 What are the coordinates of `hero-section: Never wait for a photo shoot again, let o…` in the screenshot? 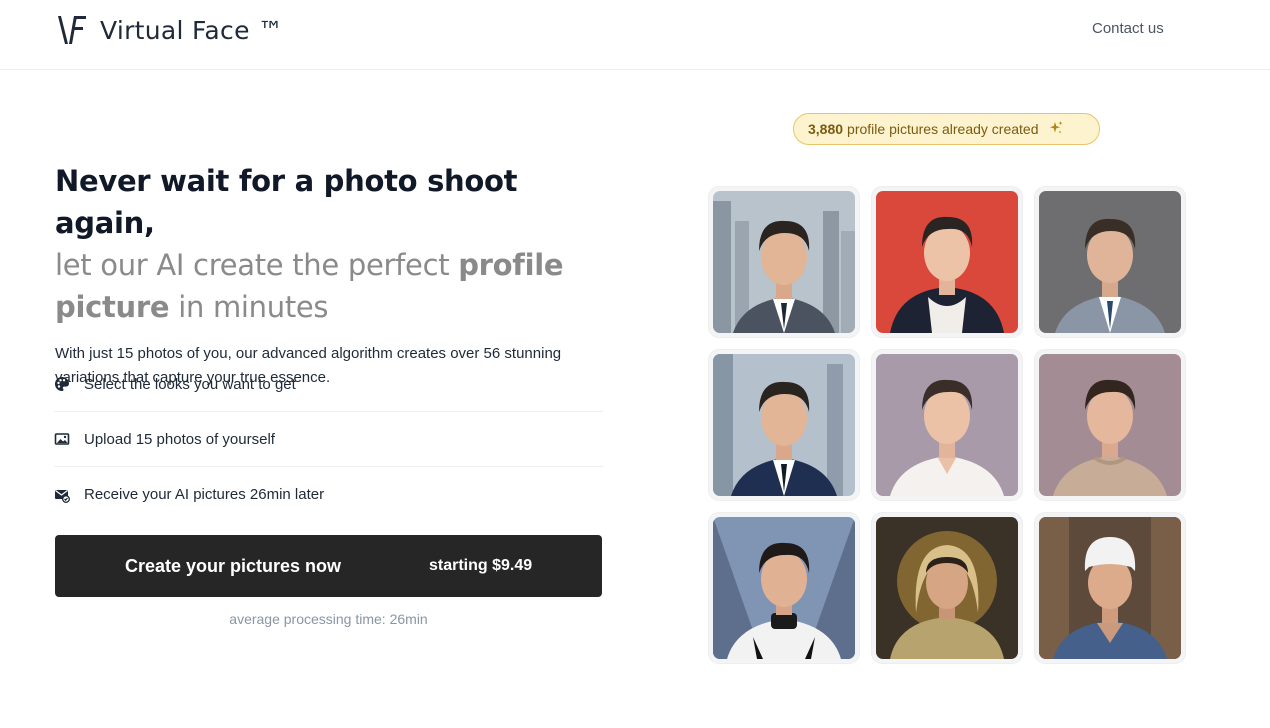 It's located at (335, 275).